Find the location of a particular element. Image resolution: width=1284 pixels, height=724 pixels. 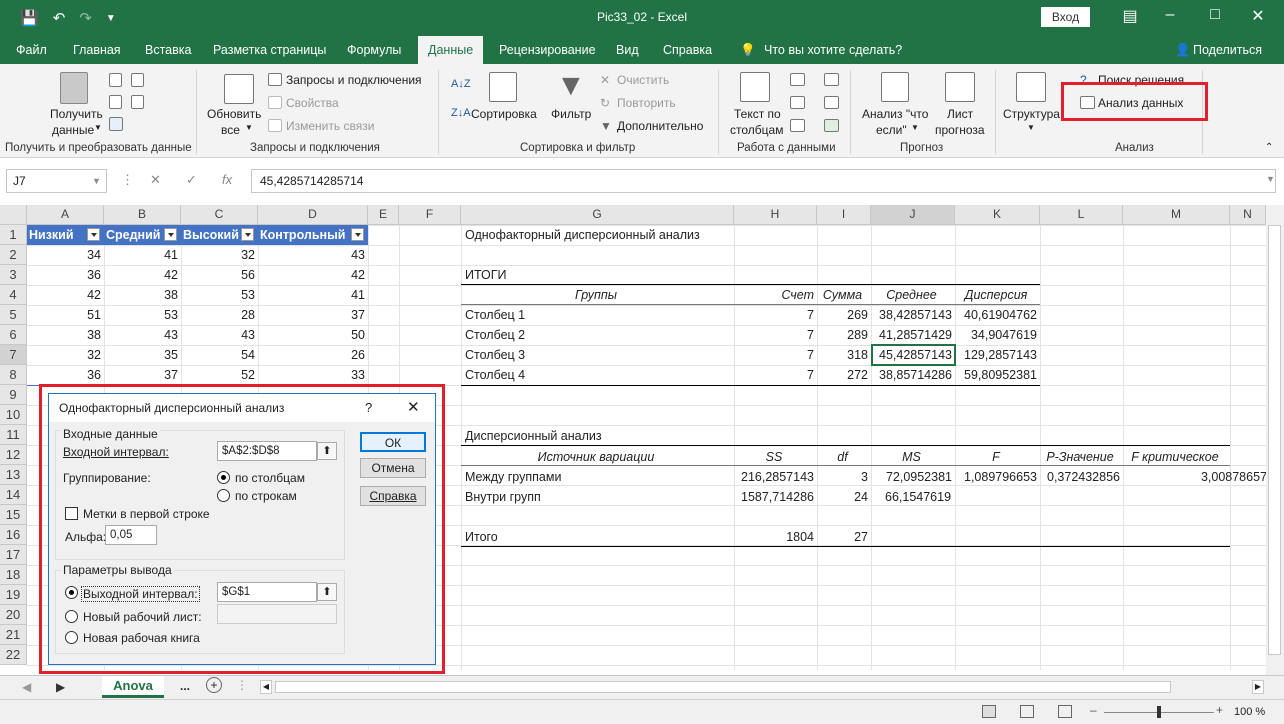

close-icon: ✕ is located at coordinates (1258, 16).